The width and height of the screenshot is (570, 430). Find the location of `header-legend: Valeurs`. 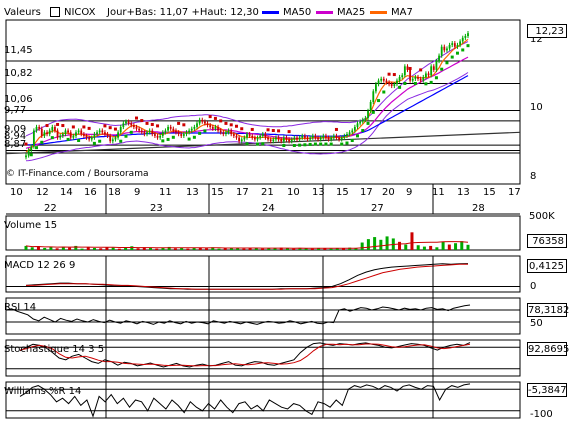

header-legend: Valeurs is located at coordinates (22, 13).